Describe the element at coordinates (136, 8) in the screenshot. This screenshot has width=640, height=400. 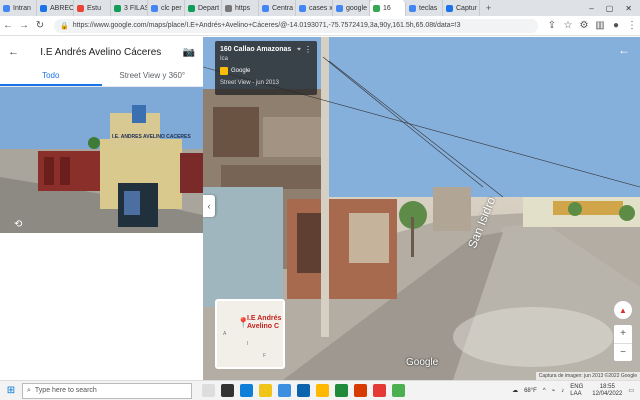
I see `browser-tab-label: 3 FILAS` at that location.